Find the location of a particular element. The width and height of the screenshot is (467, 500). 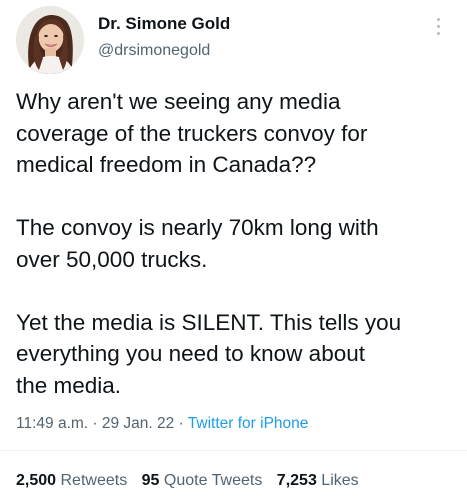

profile-photo-icon is located at coordinates (50, 40).